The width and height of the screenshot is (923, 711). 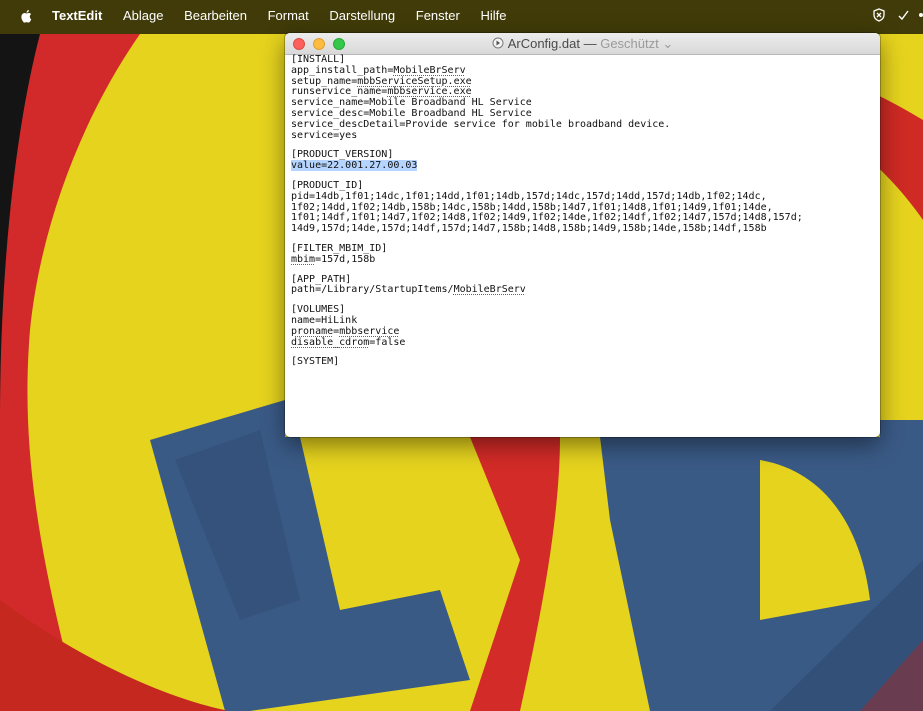 What do you see at coordinates (215, 15) in the screenshot?
I see `menu-bearbeiten: Bearbeiten` at bounding box center [215, 15].